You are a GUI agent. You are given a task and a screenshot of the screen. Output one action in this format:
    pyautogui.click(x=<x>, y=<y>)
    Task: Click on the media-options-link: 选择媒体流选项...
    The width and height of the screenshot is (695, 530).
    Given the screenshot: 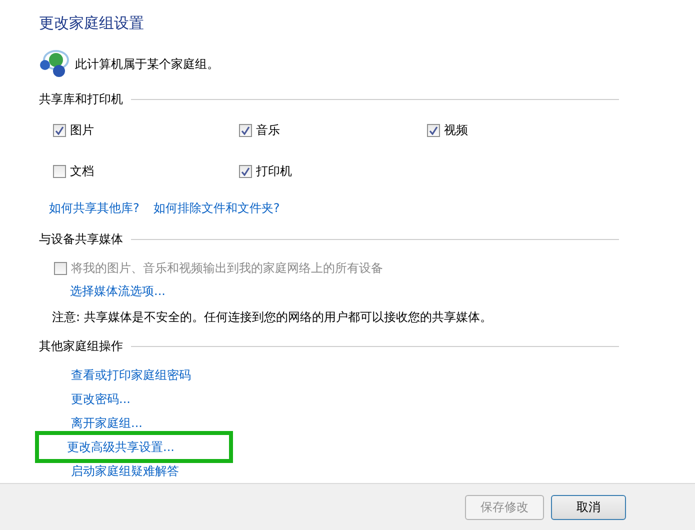 What is the action you would take?
    pyautogui.click(x=118, y=291)
    